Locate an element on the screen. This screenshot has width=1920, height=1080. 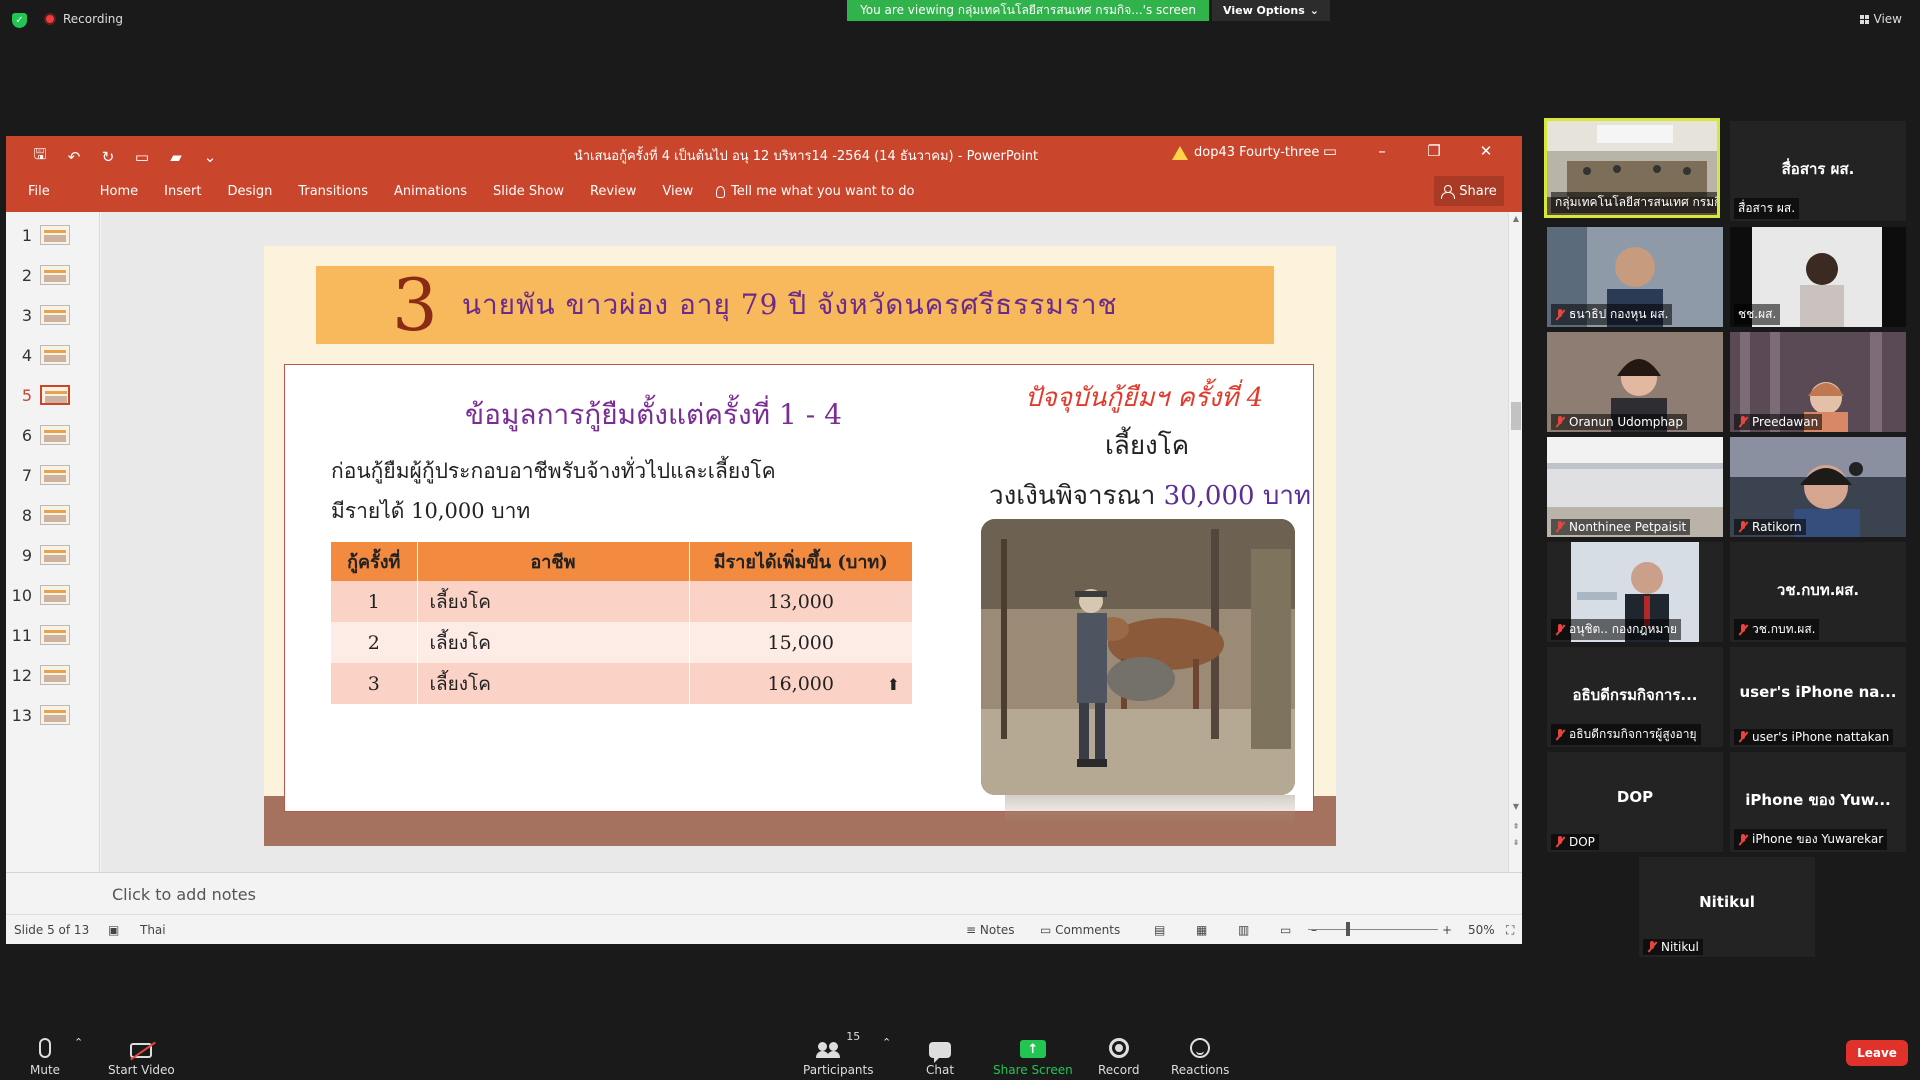
tab-transitions: Transitions is located at coordinates (333, 191).